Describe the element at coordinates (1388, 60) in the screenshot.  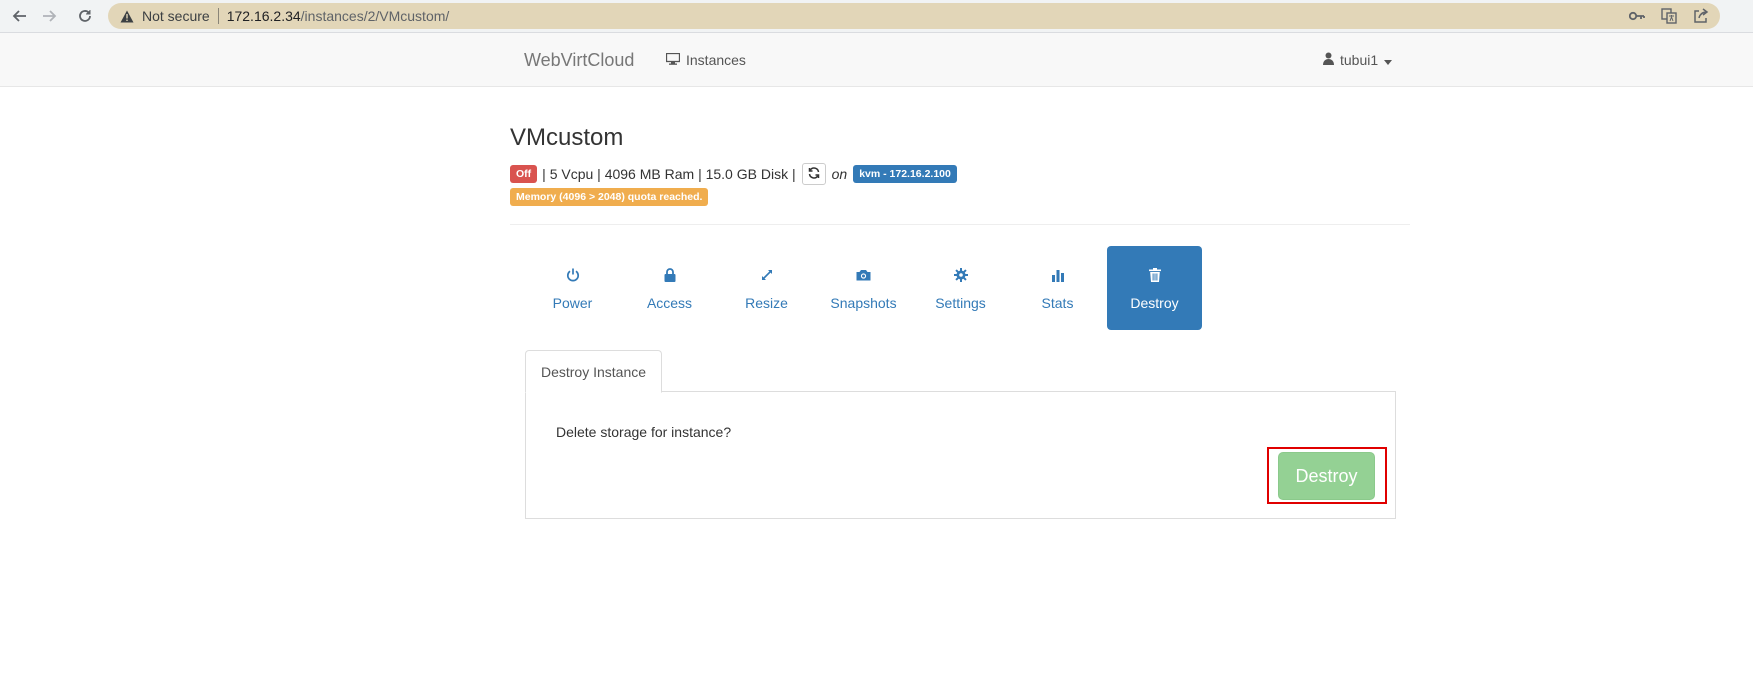
I see `caret-down-icon` at that location.